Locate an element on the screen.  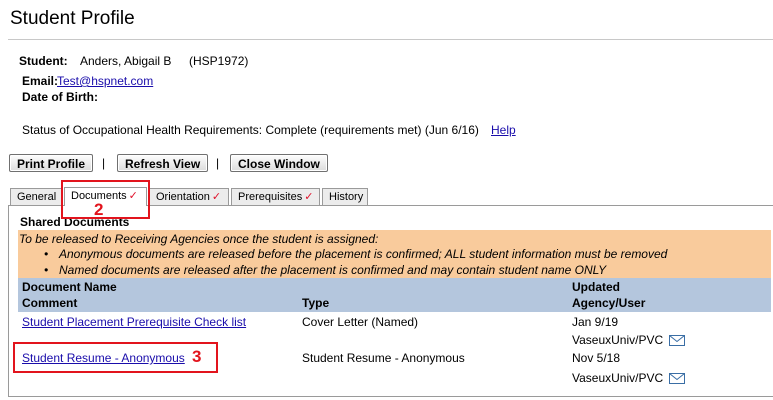
tab-prerequisites: Prerequisites ✓ is located at coordinates (275, 196).